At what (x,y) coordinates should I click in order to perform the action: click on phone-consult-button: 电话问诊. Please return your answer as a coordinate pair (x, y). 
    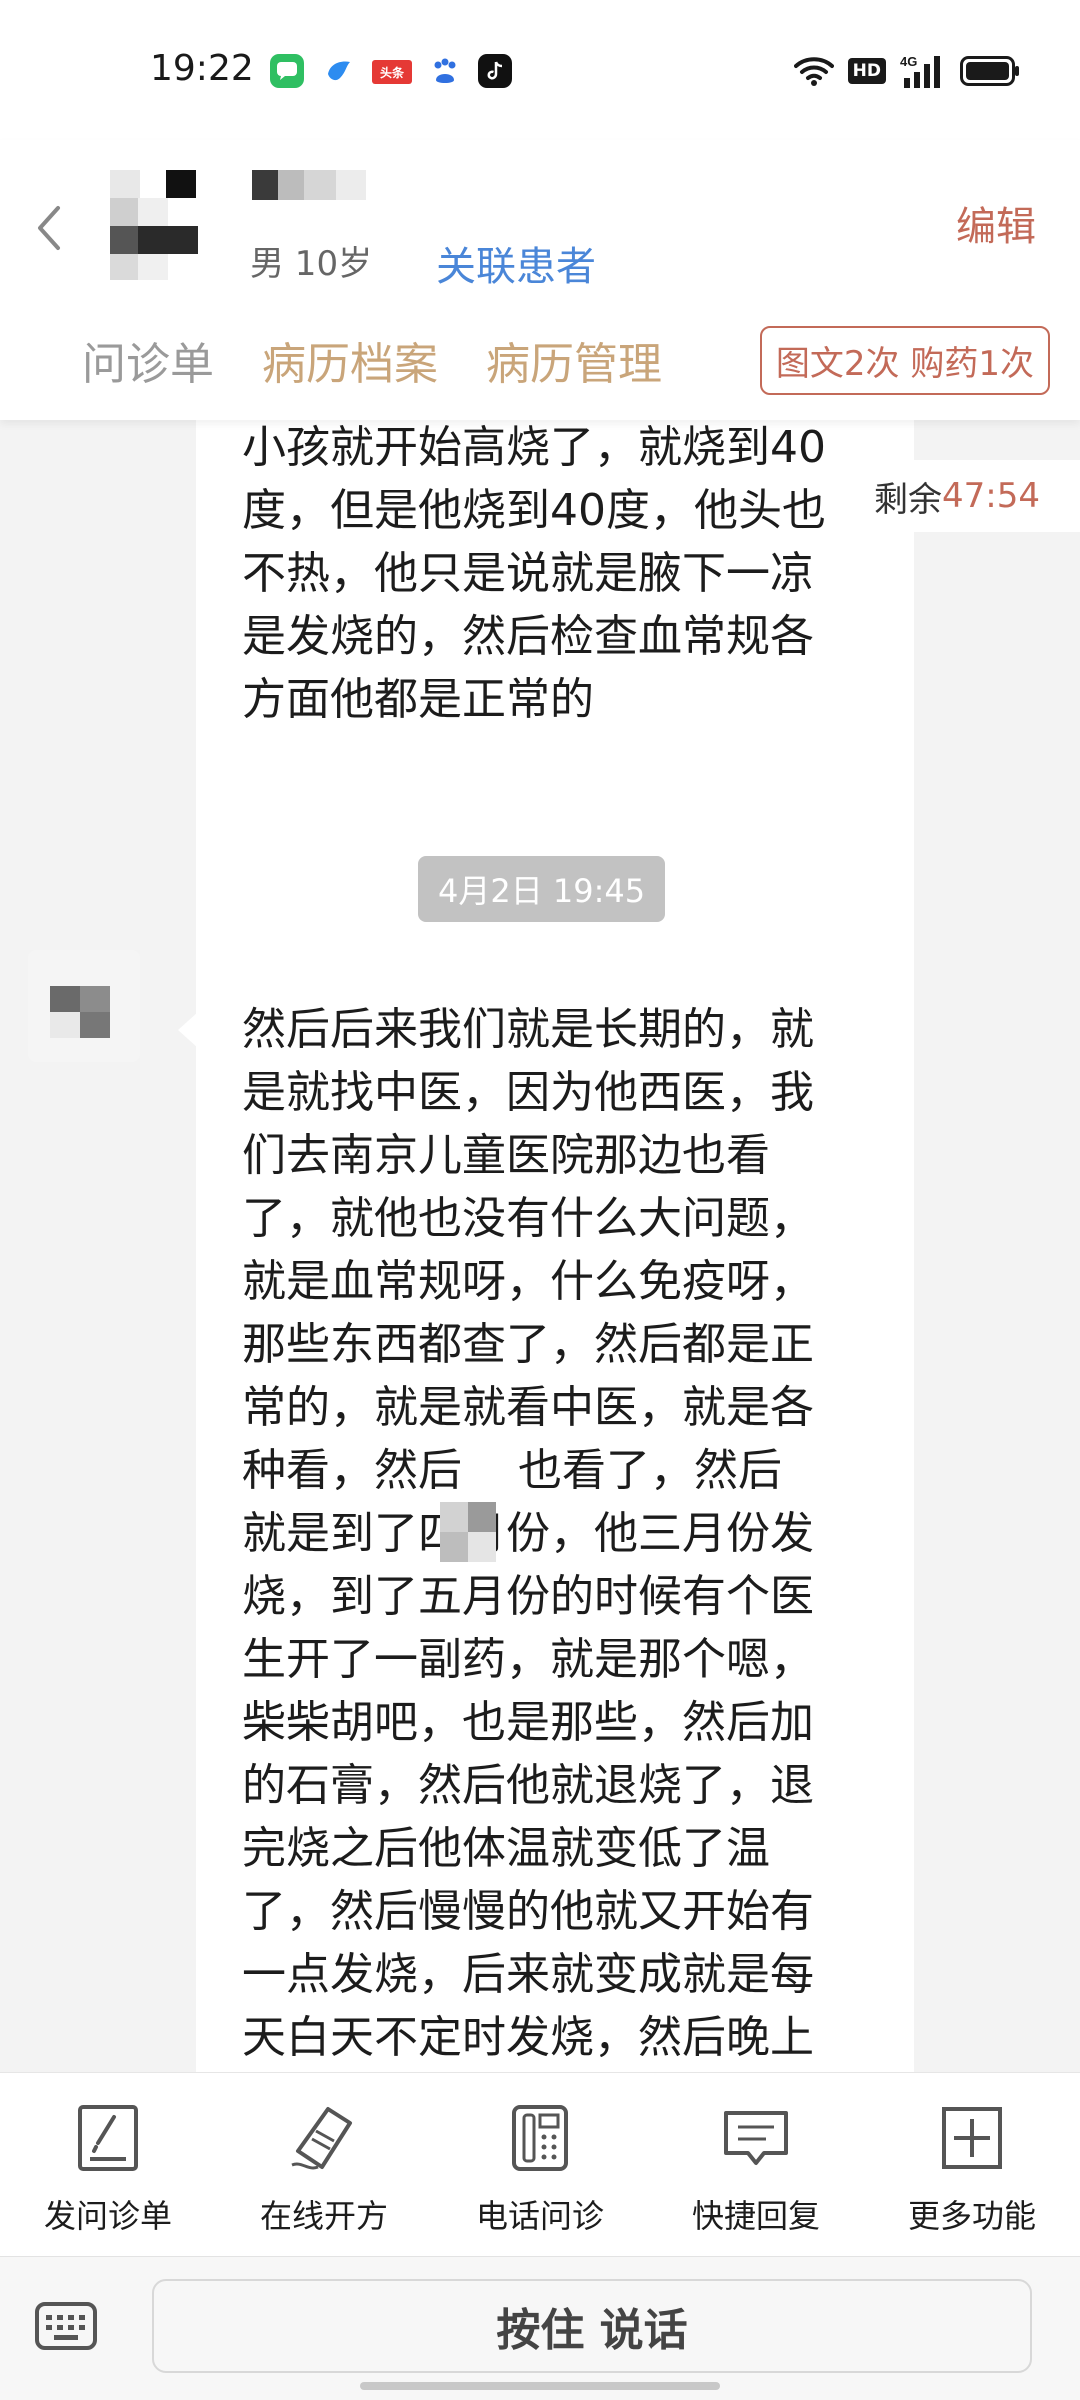
    Looking at the image, I should click on (540, 2164).